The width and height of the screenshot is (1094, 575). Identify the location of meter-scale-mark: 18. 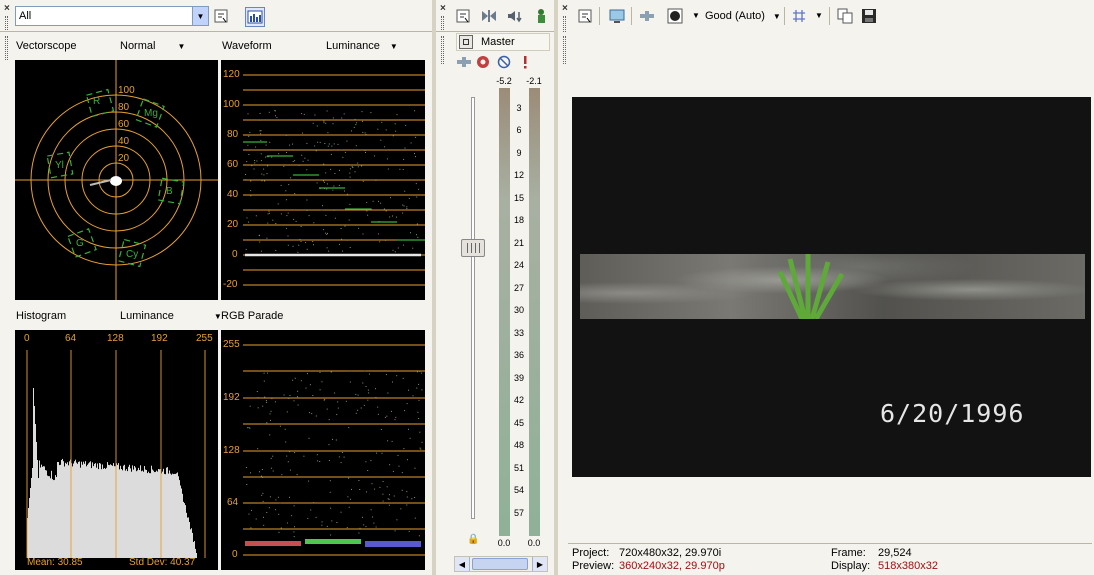
(518, 220).